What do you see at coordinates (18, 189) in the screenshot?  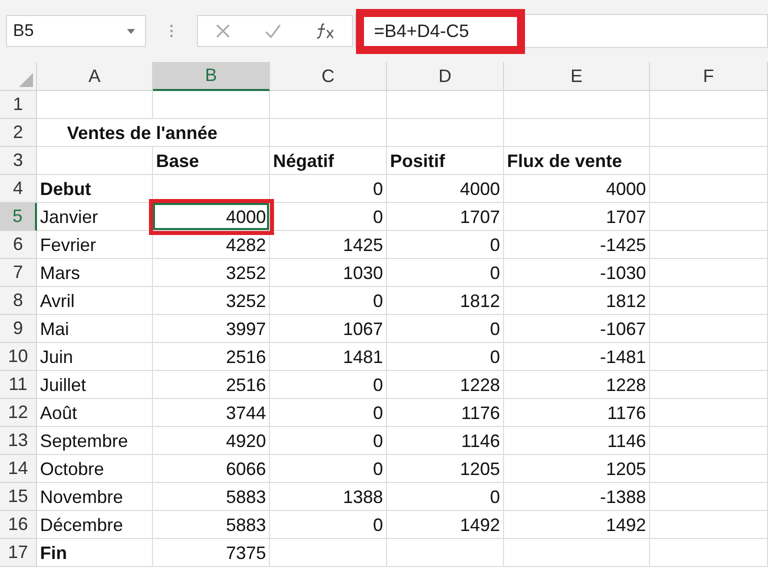 I see `row-header: 4` at bounding box center [18, 189].